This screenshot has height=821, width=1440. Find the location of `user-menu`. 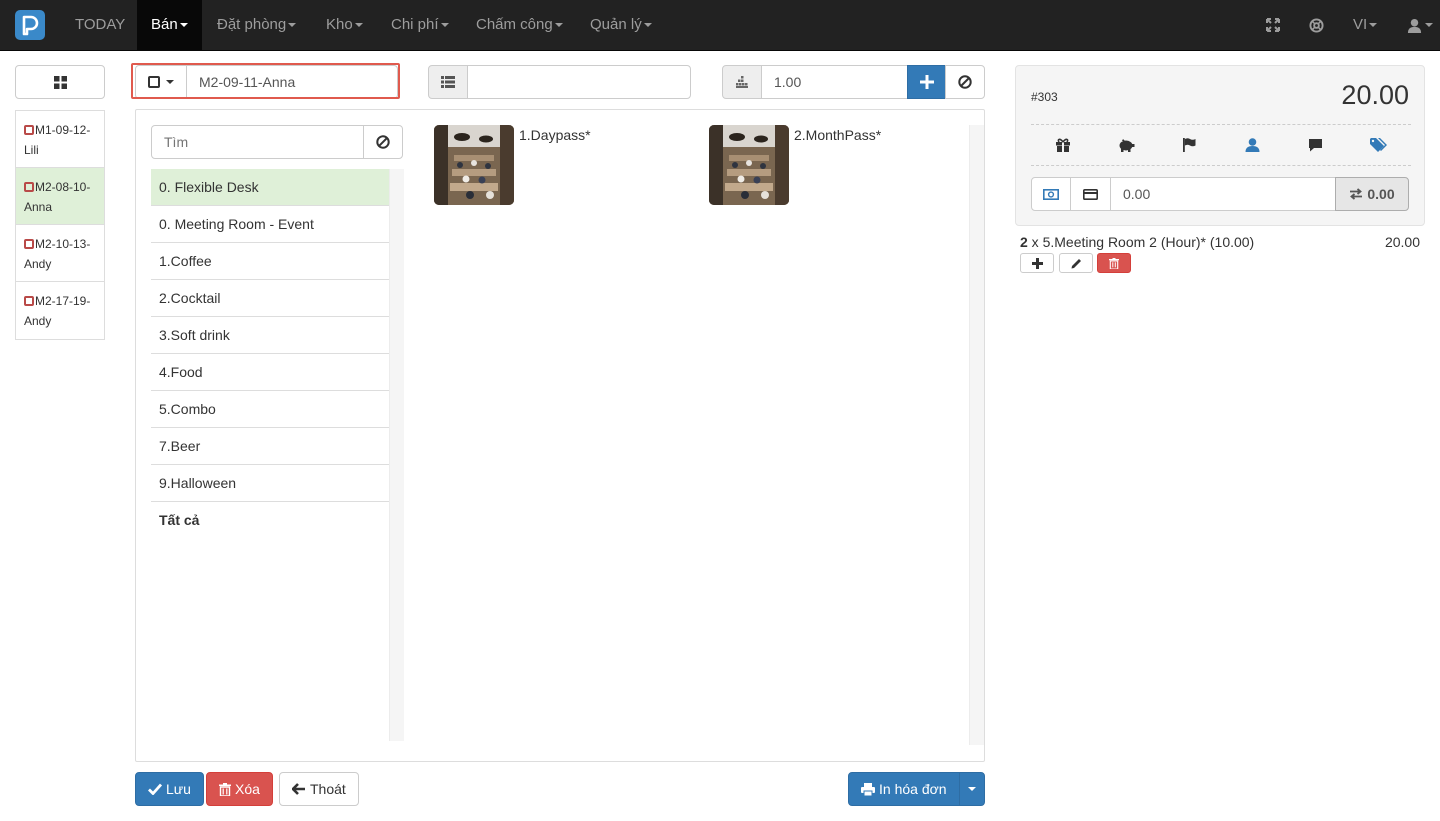

user-menu is located at coordinates (1420, 25).